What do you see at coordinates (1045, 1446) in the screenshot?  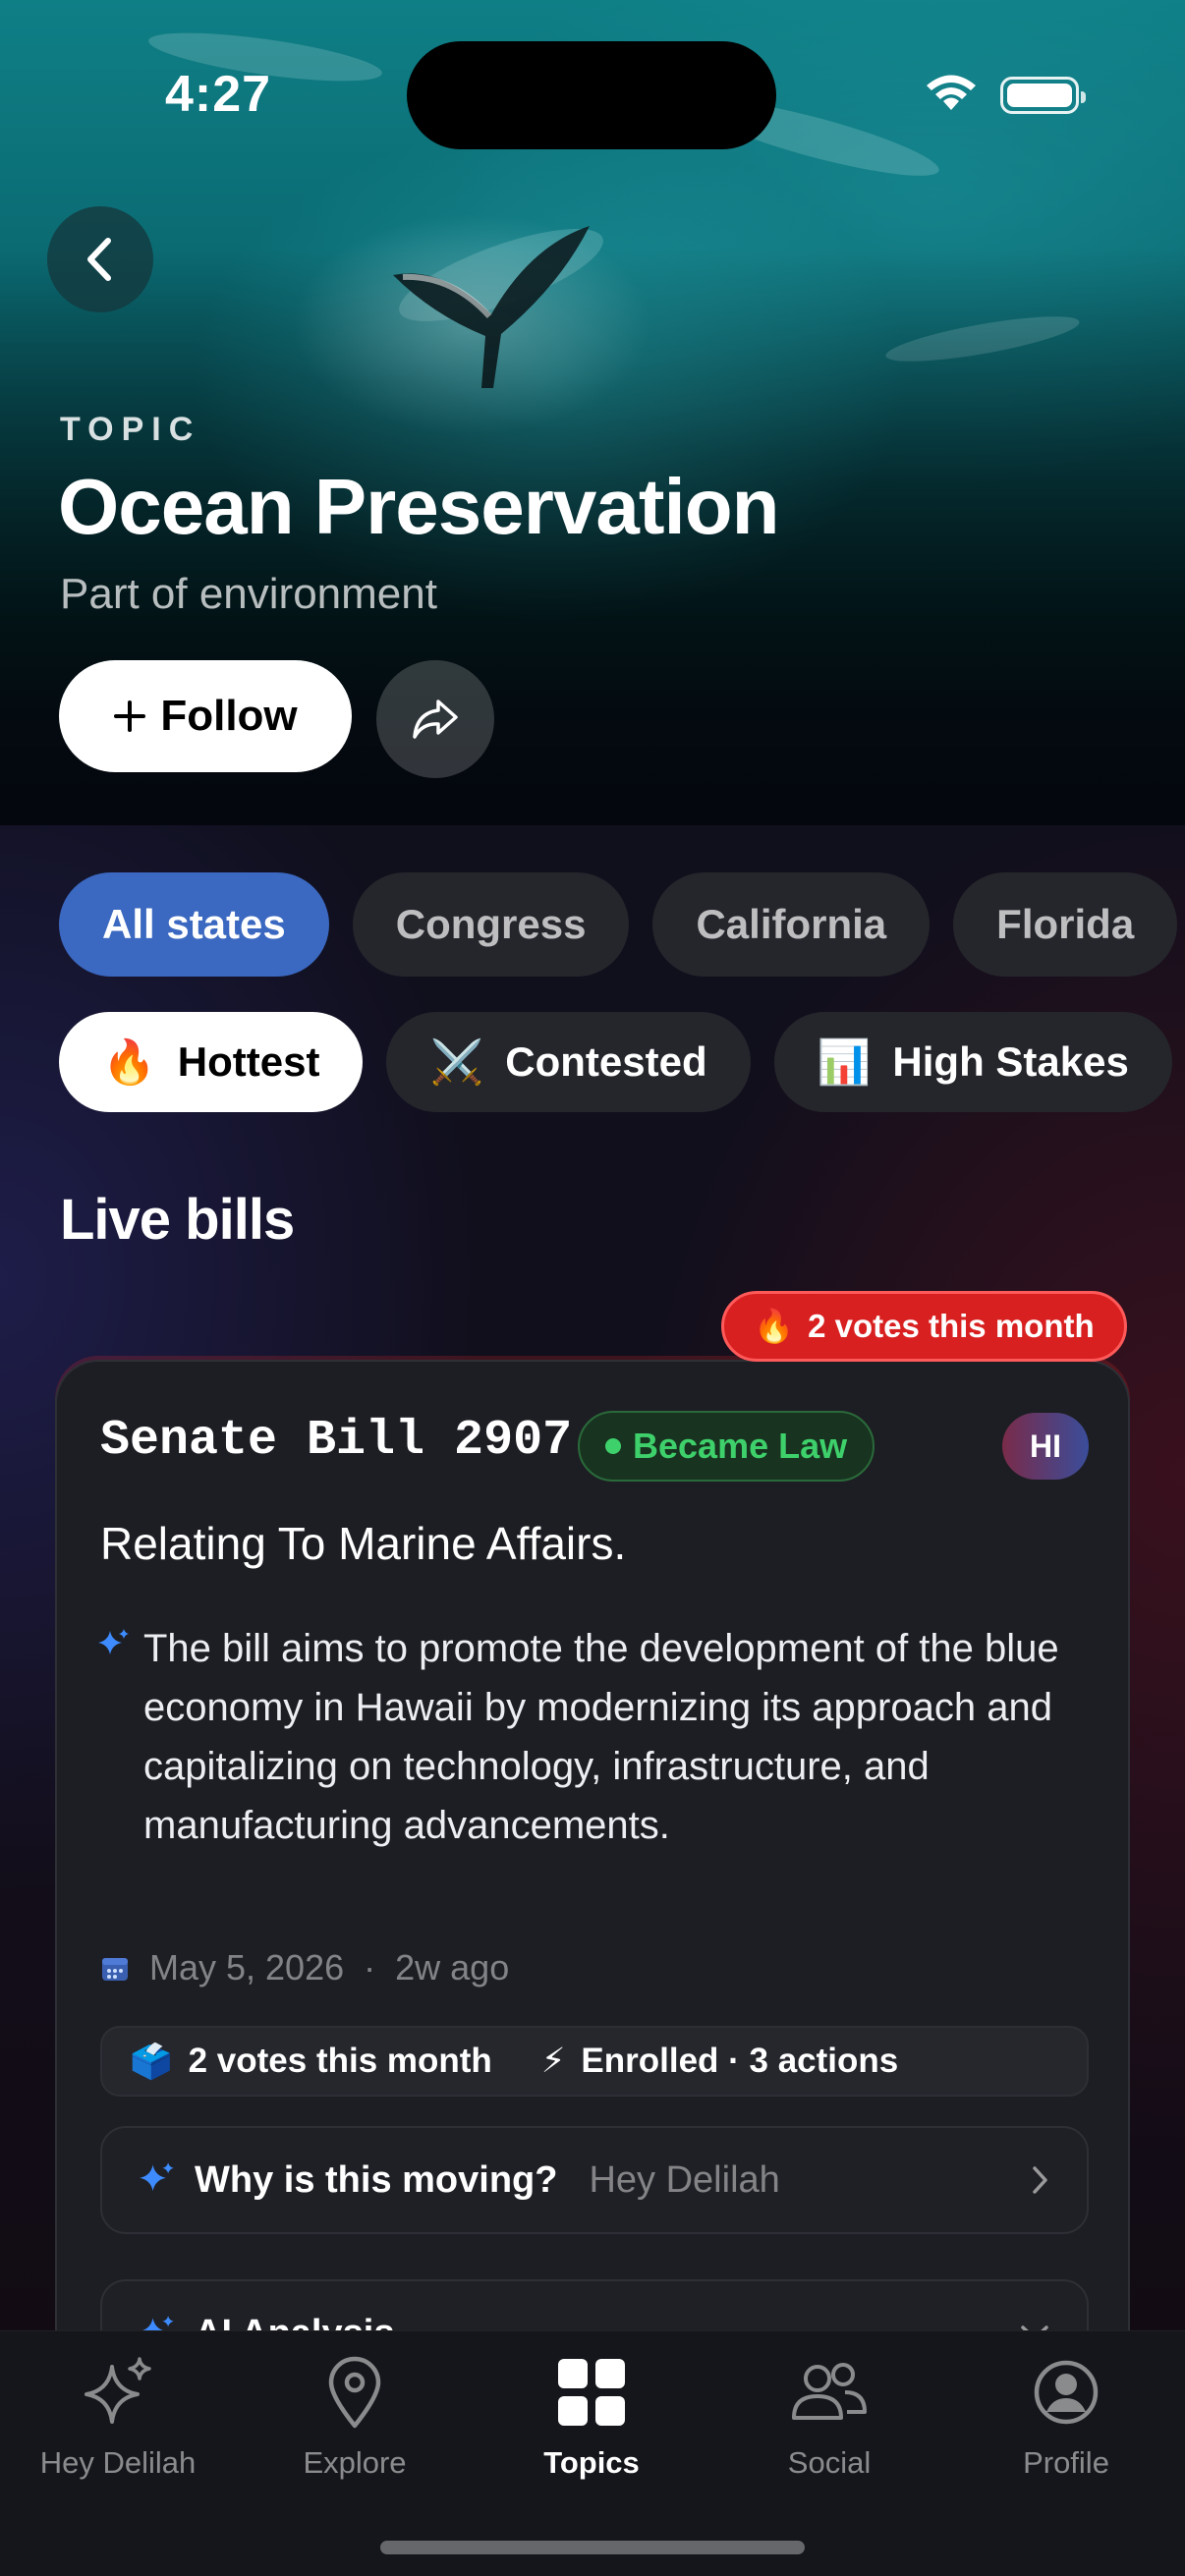 I see `state-badge: HI` at bounding box center [1045, 1446].